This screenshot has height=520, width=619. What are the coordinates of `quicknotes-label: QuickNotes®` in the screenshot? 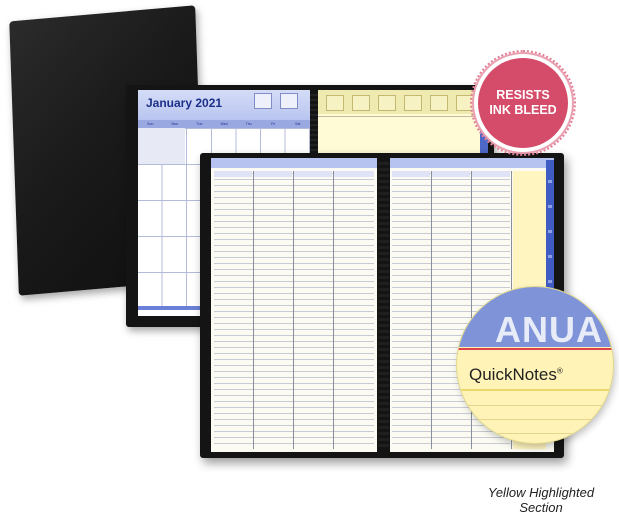 It's located at (516, 375).